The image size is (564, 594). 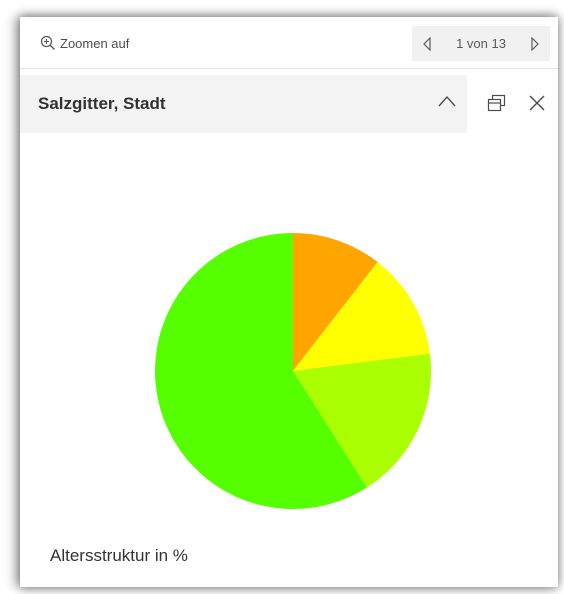 I want to click on zoom-to-button: Zoomen auf, so click(x=84, y=43).